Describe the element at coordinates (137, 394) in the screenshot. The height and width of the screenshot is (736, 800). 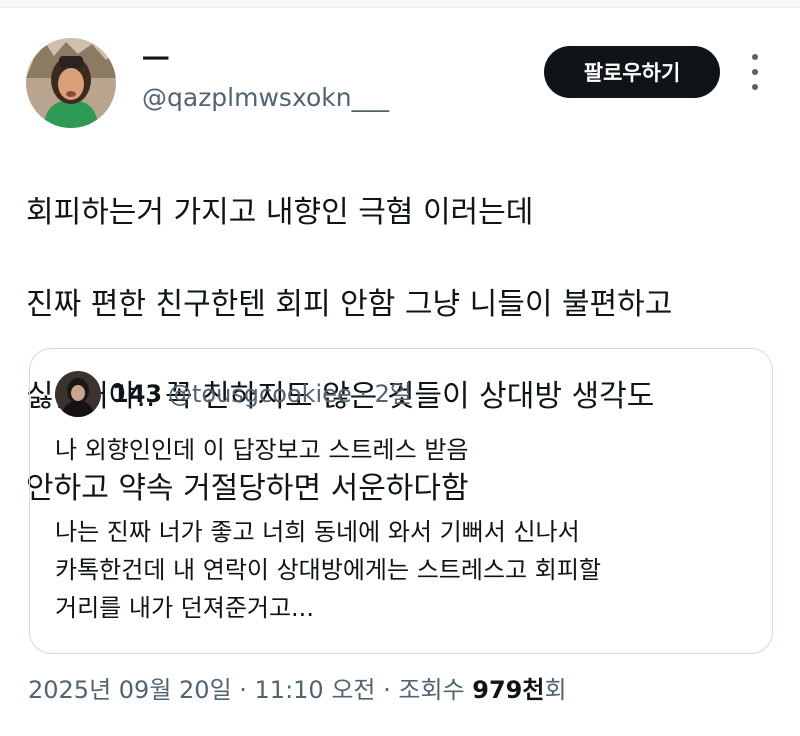
I see `quoted-author-name: 143` at that location.